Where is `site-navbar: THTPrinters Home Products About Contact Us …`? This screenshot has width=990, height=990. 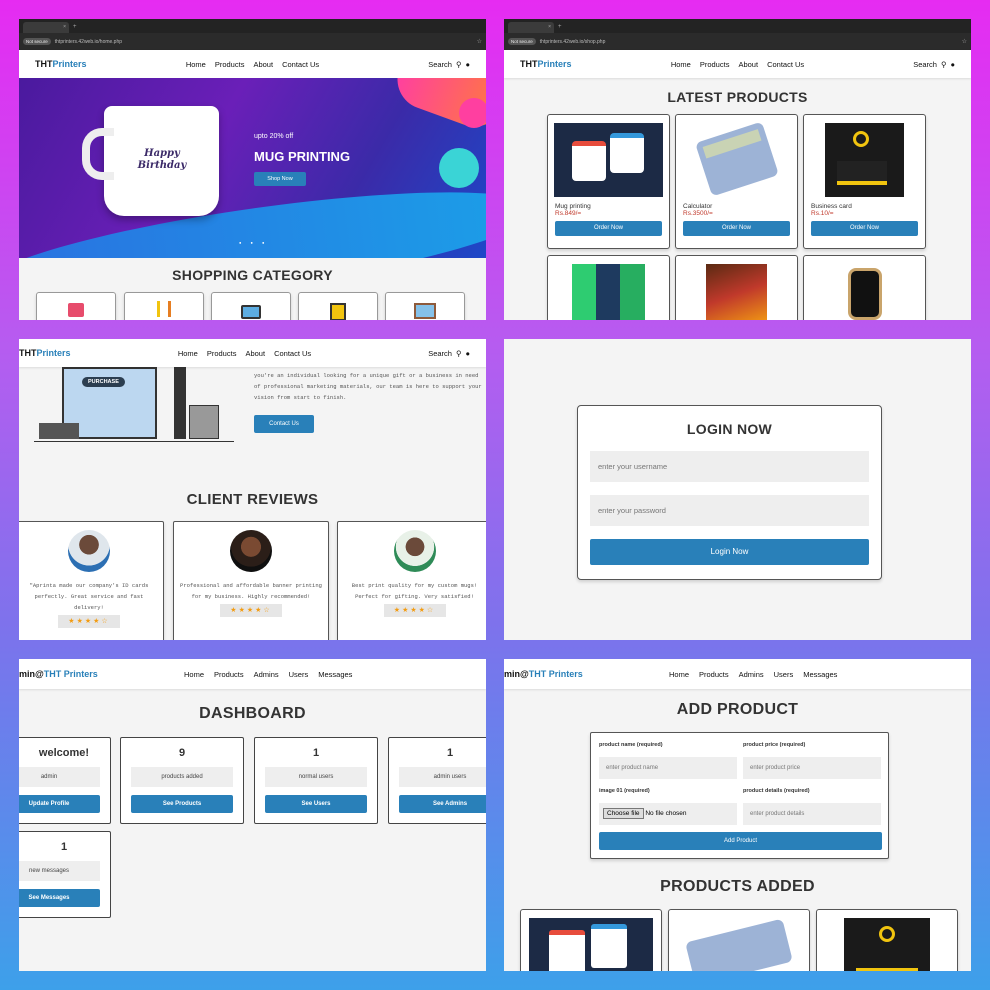 site-navbar: THTPrinters Home Products About Contact Us … is located at coordinates (252, 353).